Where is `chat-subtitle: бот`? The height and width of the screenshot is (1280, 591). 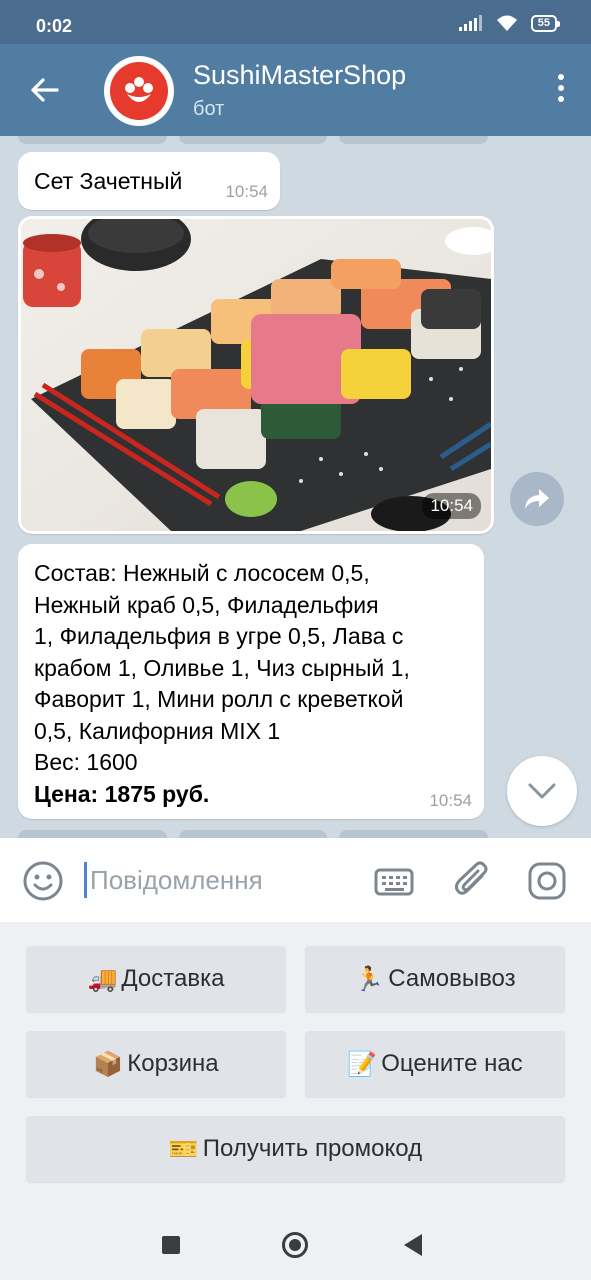
chat-subtitle: бот is located at coordinates (209, 109).